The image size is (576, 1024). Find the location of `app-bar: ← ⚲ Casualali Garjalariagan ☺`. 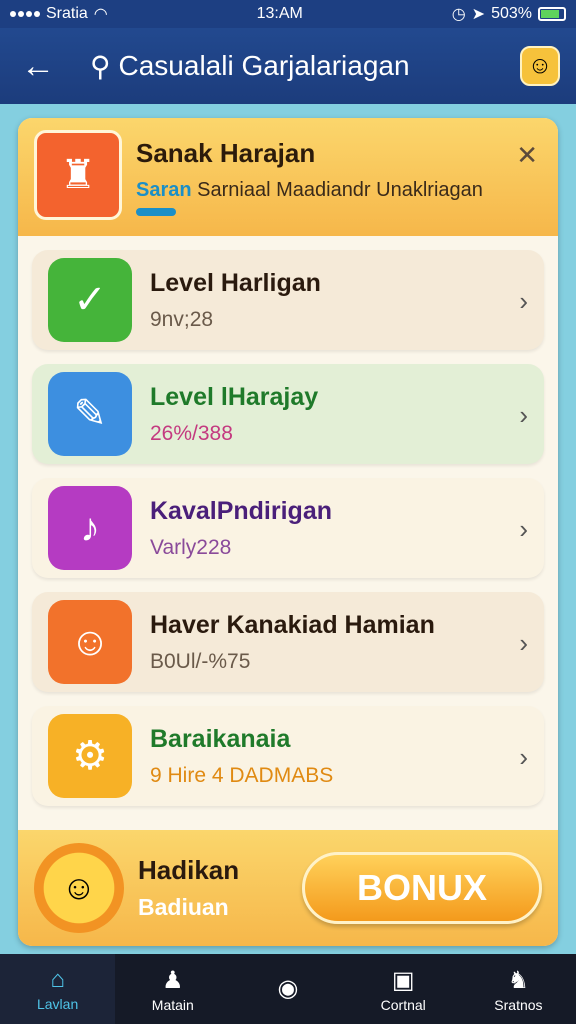

app-bar: ← ⚲ Casualali Garjalariagan ☺ is located at coordinates (288, 66).